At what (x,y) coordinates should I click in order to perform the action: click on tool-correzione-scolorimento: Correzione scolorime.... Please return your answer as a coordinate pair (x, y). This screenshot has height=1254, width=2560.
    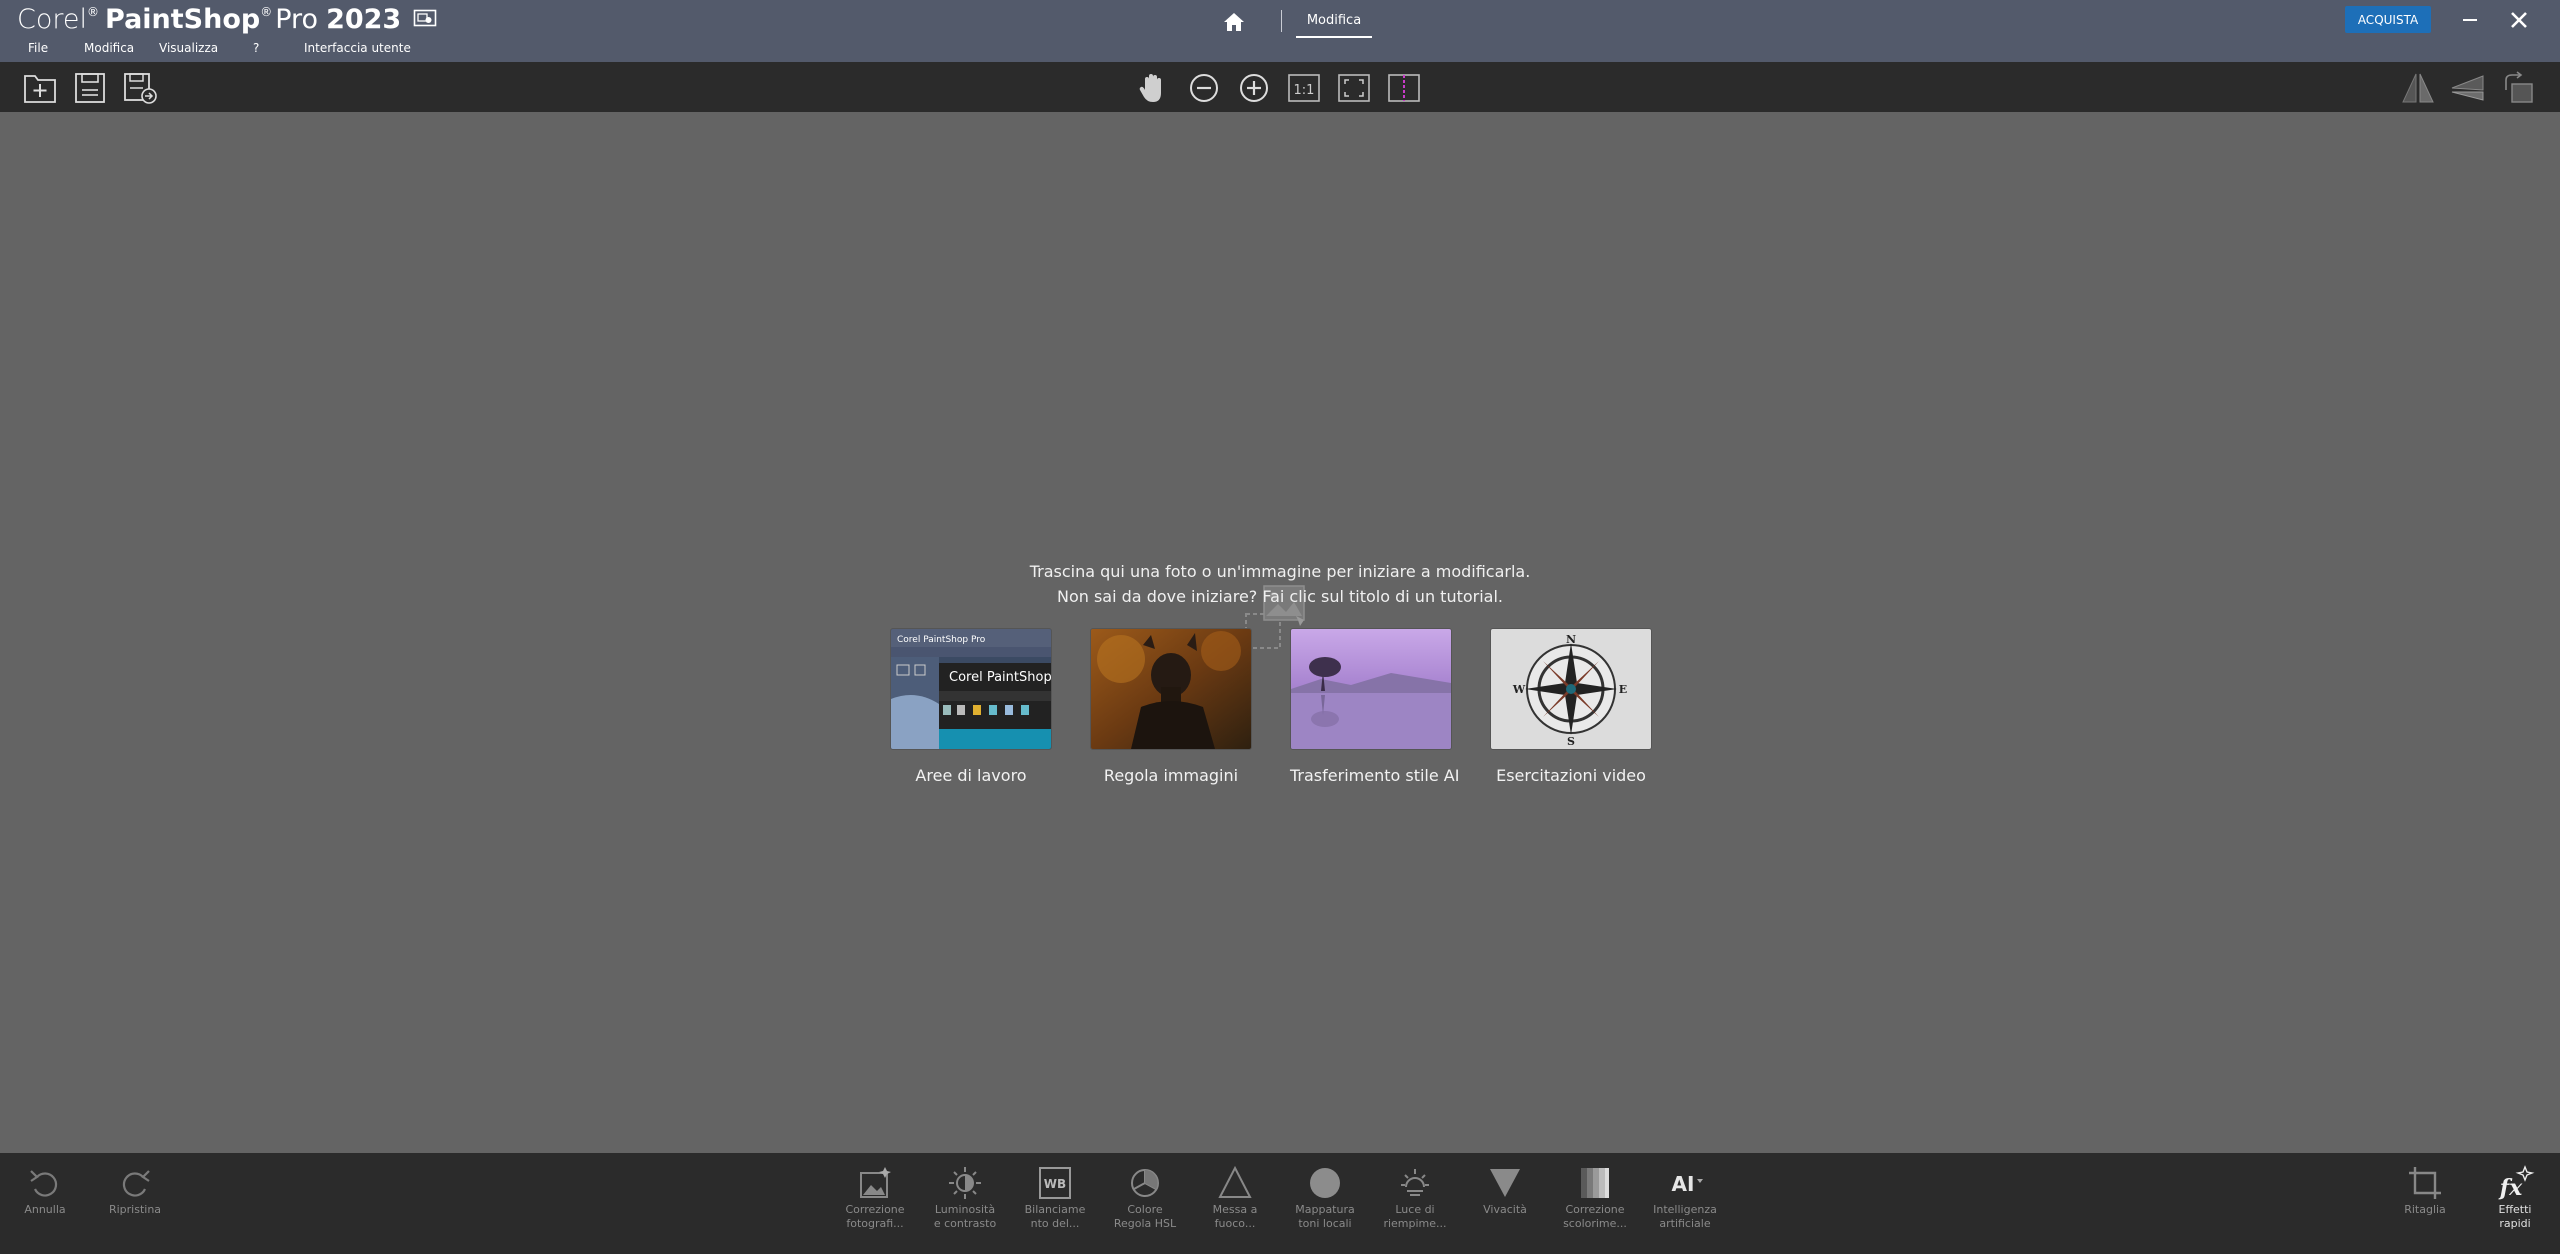
    Looking at the image, I should click on (1595, 1206).